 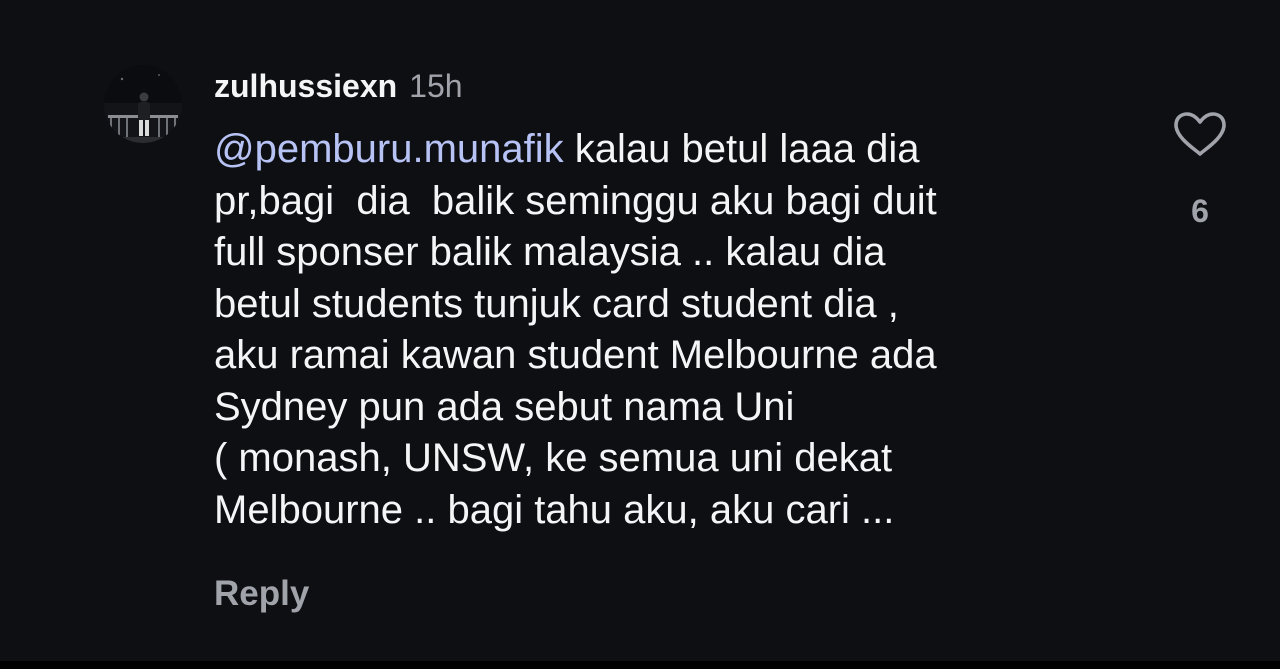 I want to click on comment-line: ( monash, UNSW, ke semua uni dekat, so click(x=553, y=458).